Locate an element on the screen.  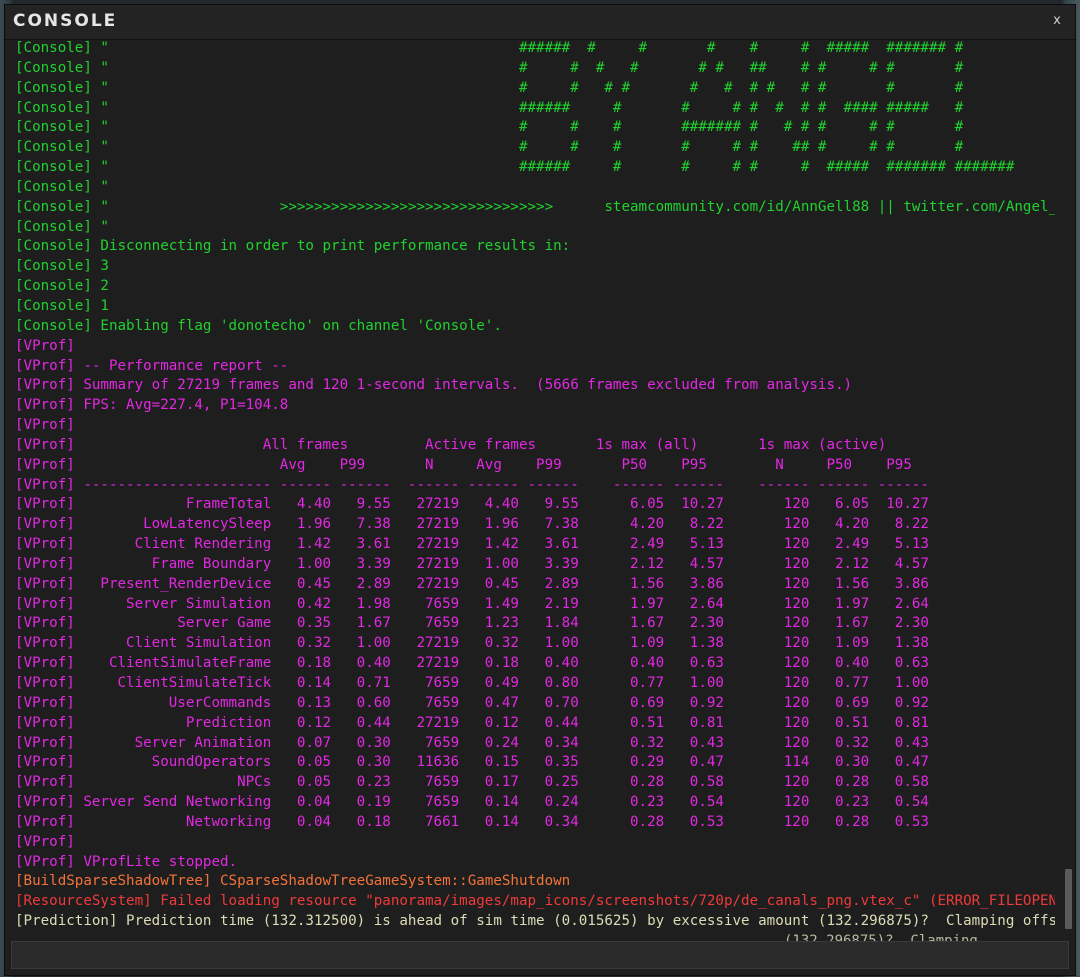
console-input-area is located at coordinates (540, 955).